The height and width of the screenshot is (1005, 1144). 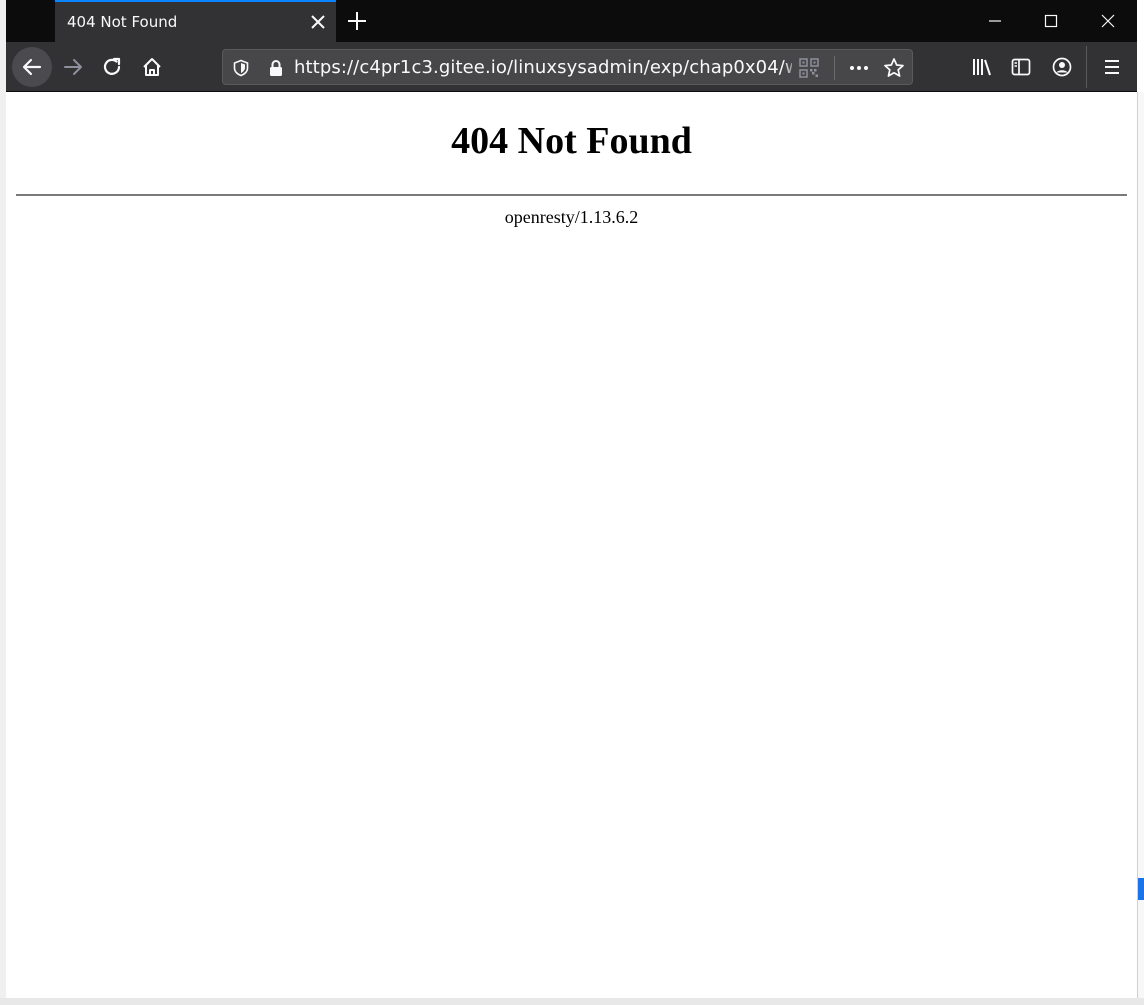 I want to click on tracking-protection-shield-icon, so click(x=241, y=68).